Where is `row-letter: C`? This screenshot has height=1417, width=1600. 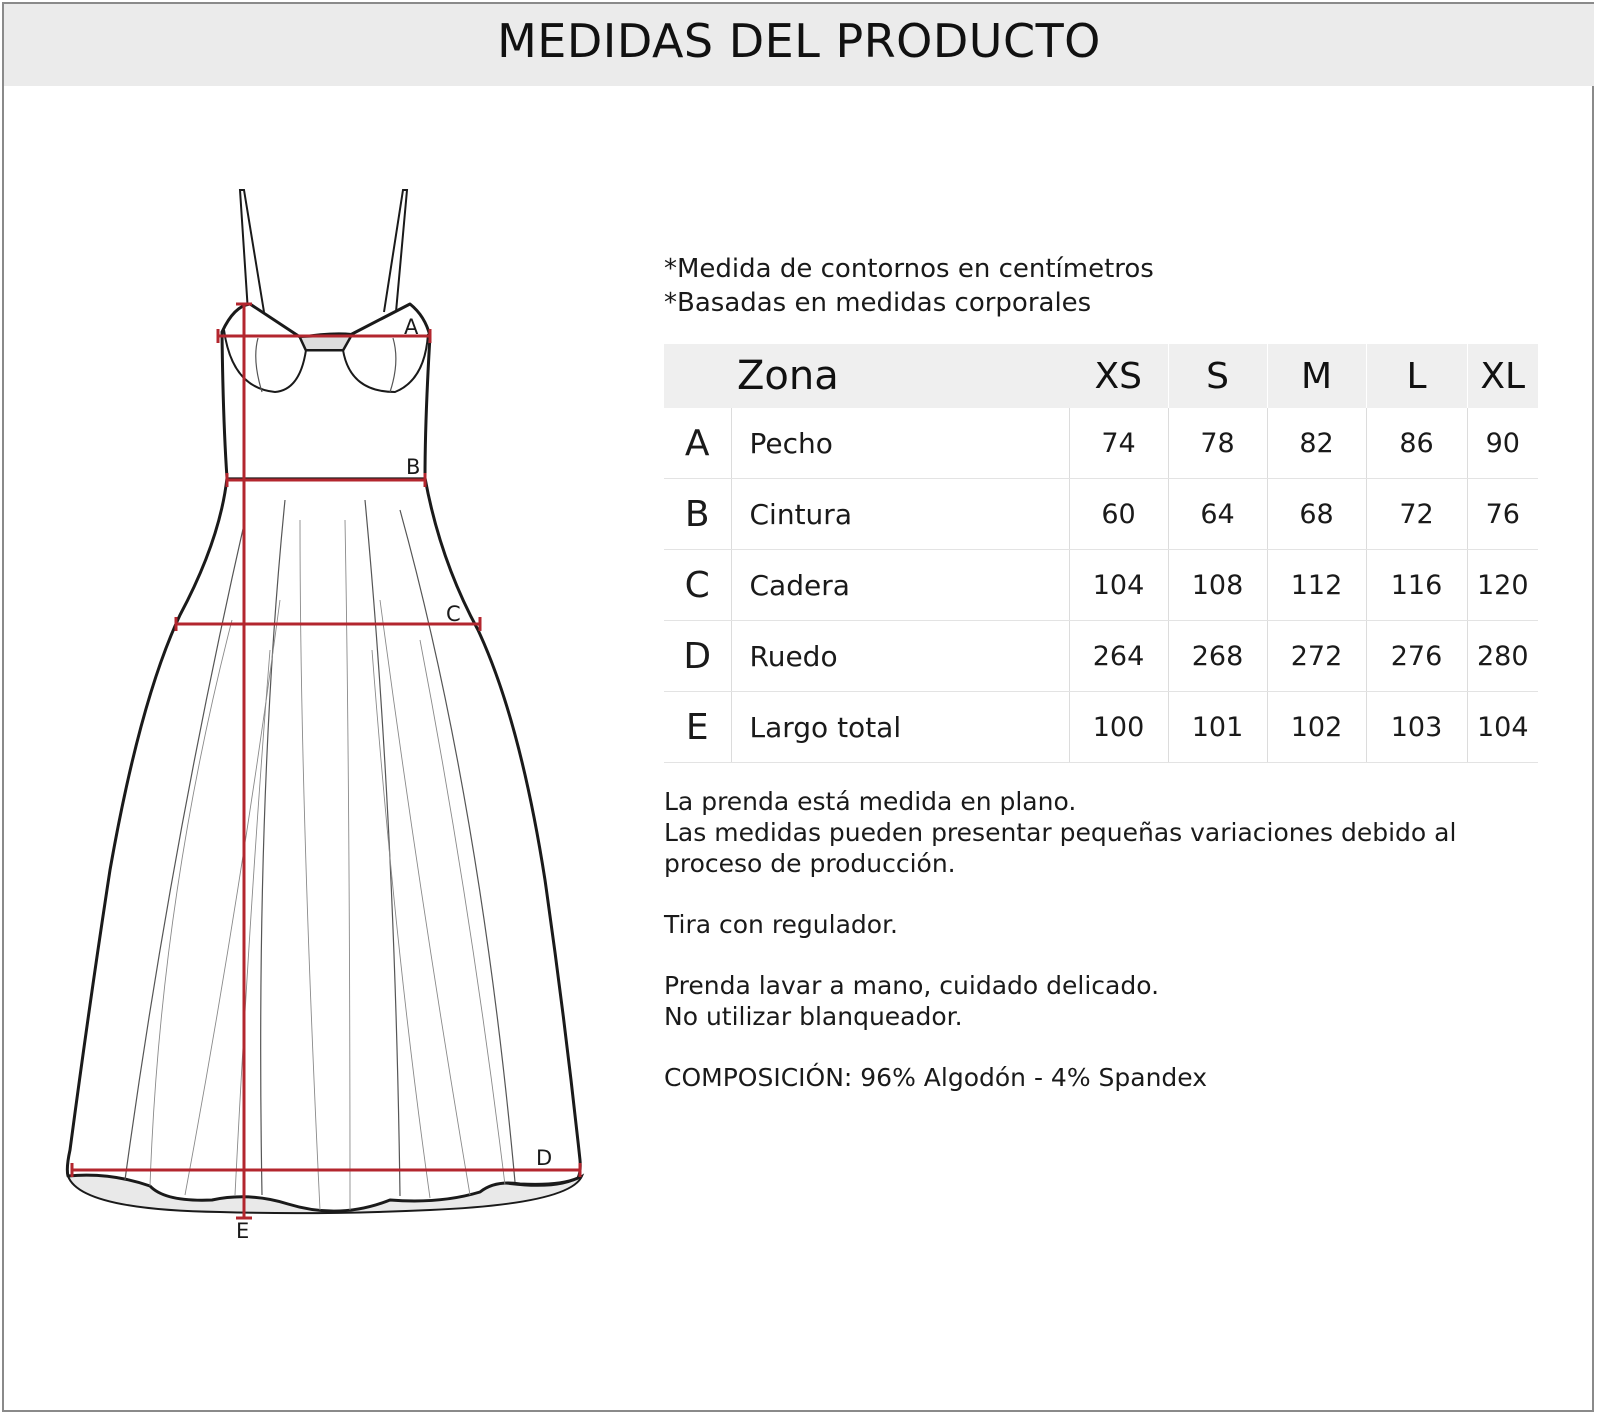 row-letter: C is located at coordinates (698, 585).